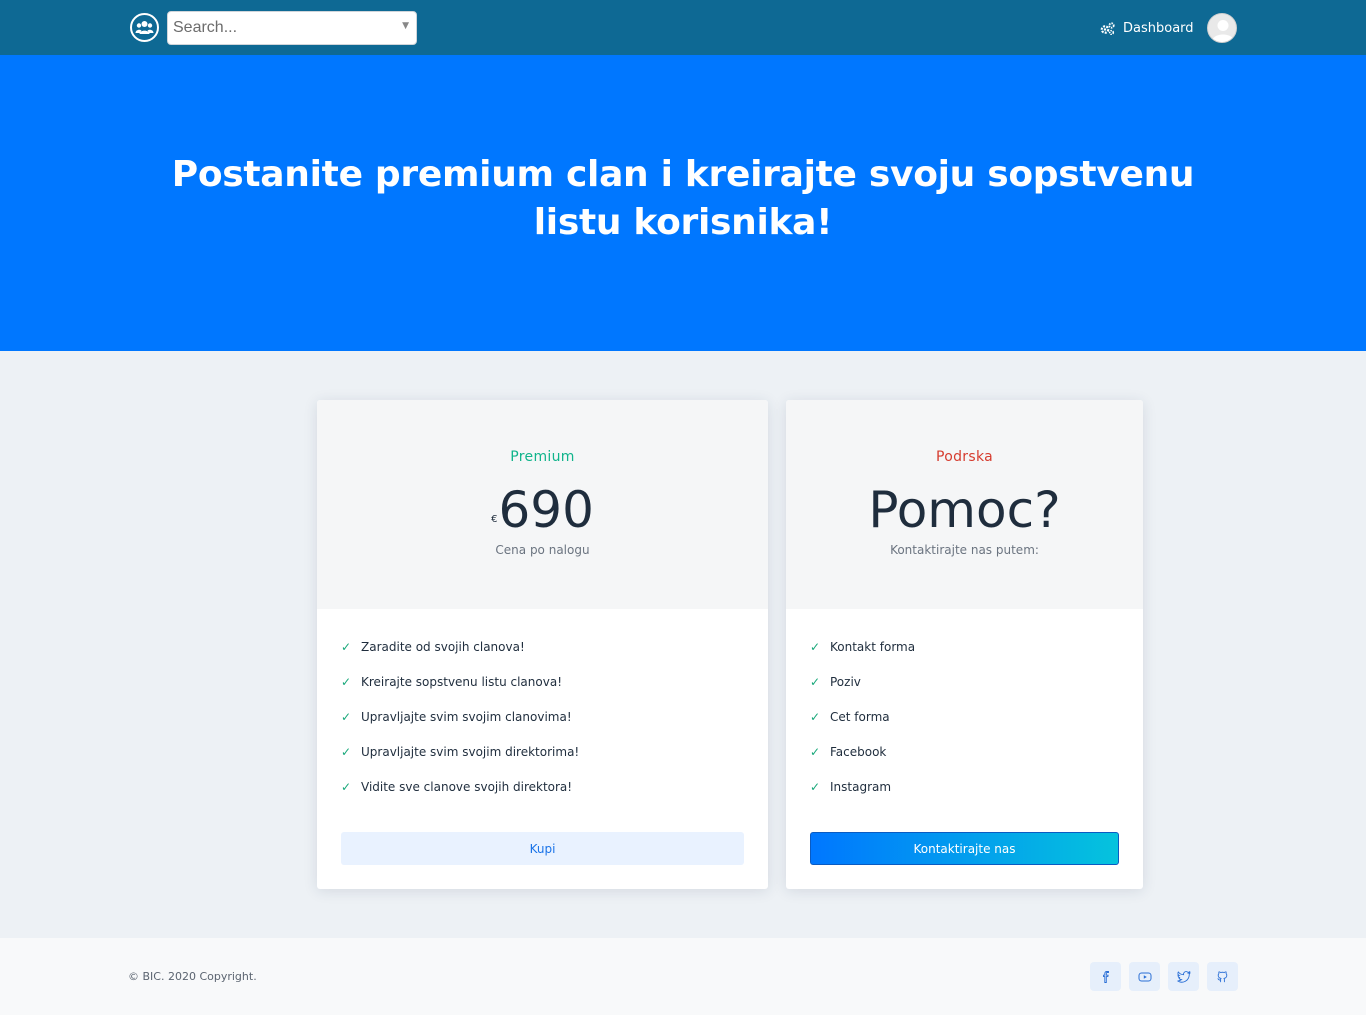 This screenshot has width=1366, height=1015. Describe the element at coordinates (460, 657) in the screenshot. I see `feature-item: ✓ Zaradite od svojih clanova!` at that location.